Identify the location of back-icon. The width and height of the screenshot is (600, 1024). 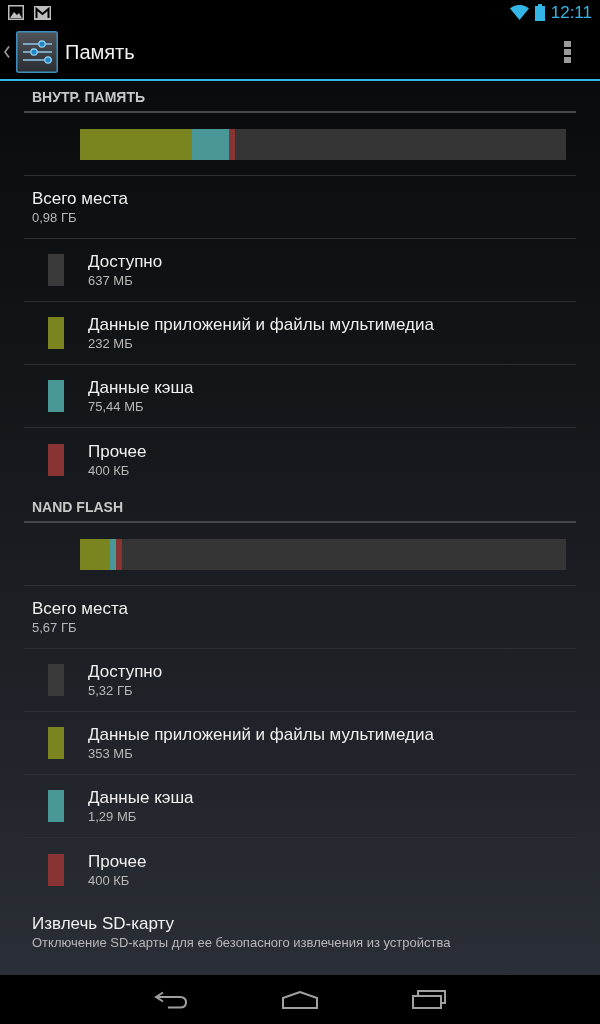
(171, 999).